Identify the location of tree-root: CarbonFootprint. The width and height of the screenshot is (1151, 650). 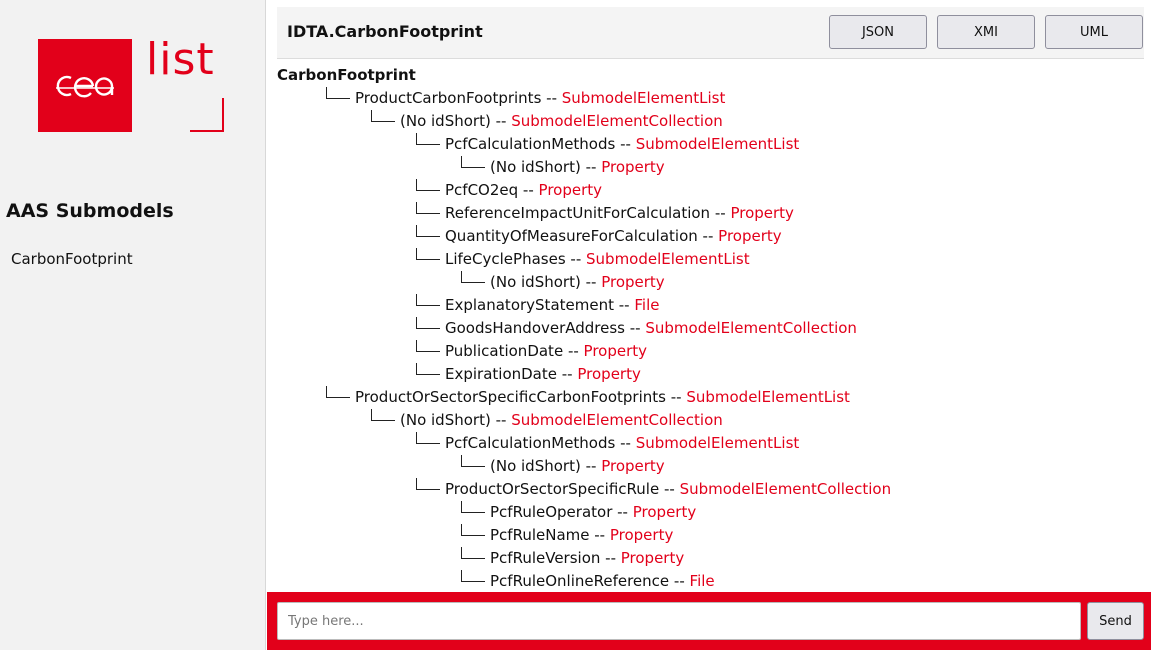
(346, 75).